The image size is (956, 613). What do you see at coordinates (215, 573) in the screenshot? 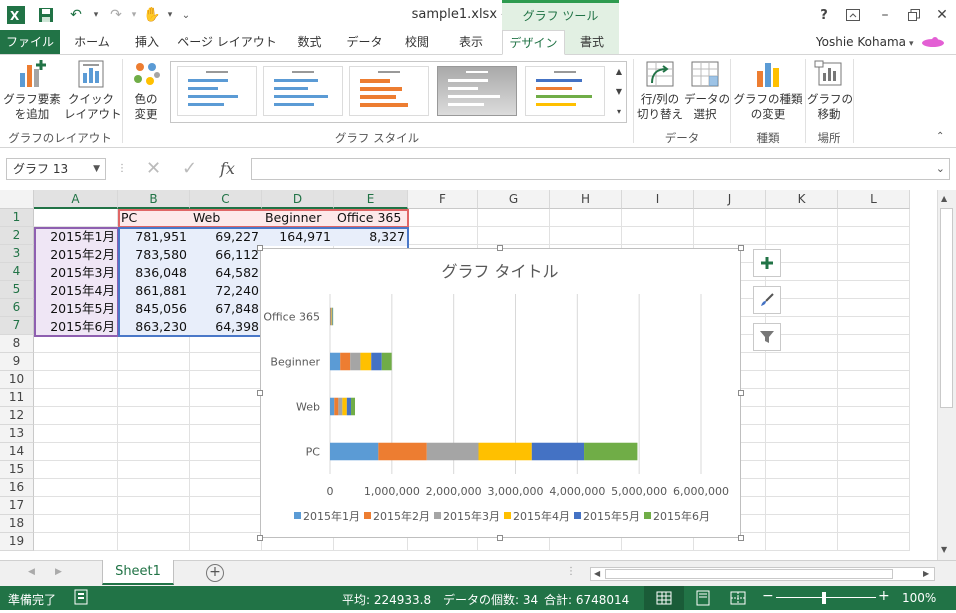
I see `new-sheet-icon: +` at bounding box center [215, 573].